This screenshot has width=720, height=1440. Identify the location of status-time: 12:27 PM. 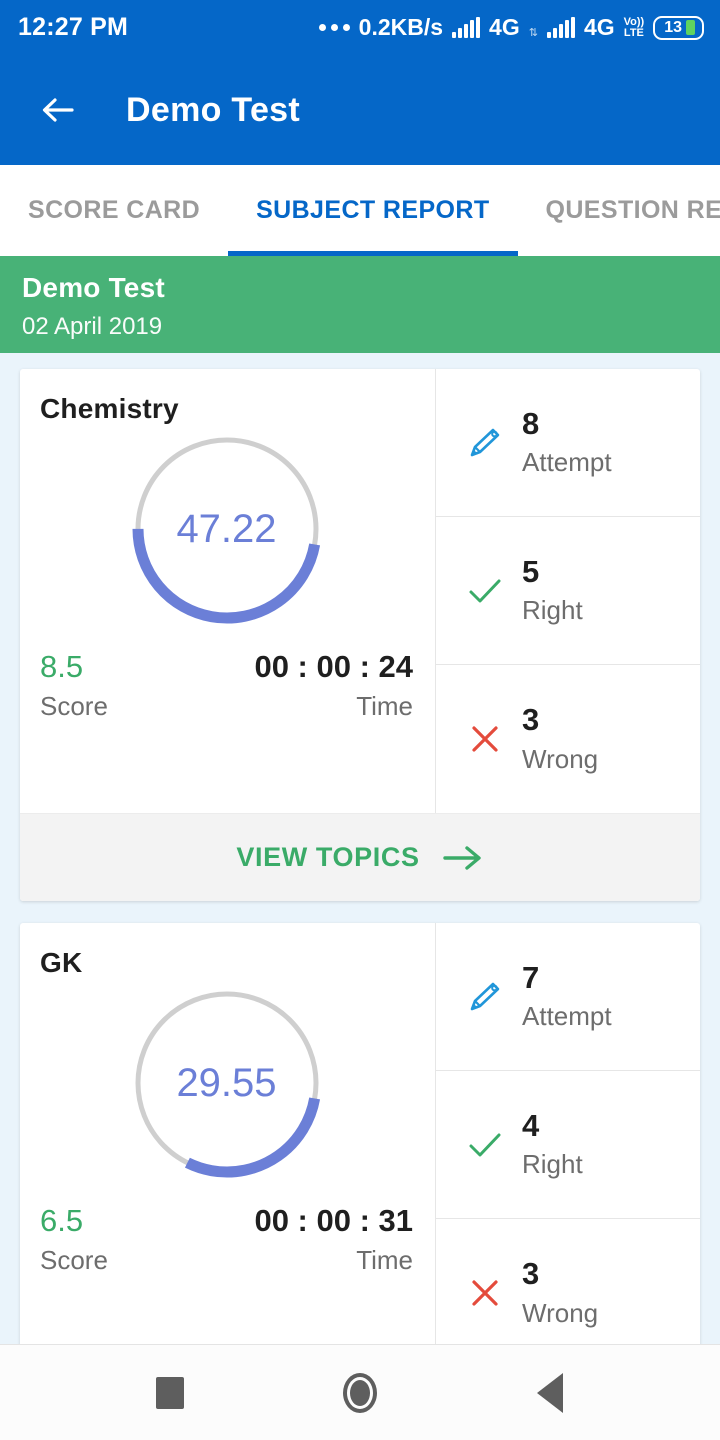
(73, 27).